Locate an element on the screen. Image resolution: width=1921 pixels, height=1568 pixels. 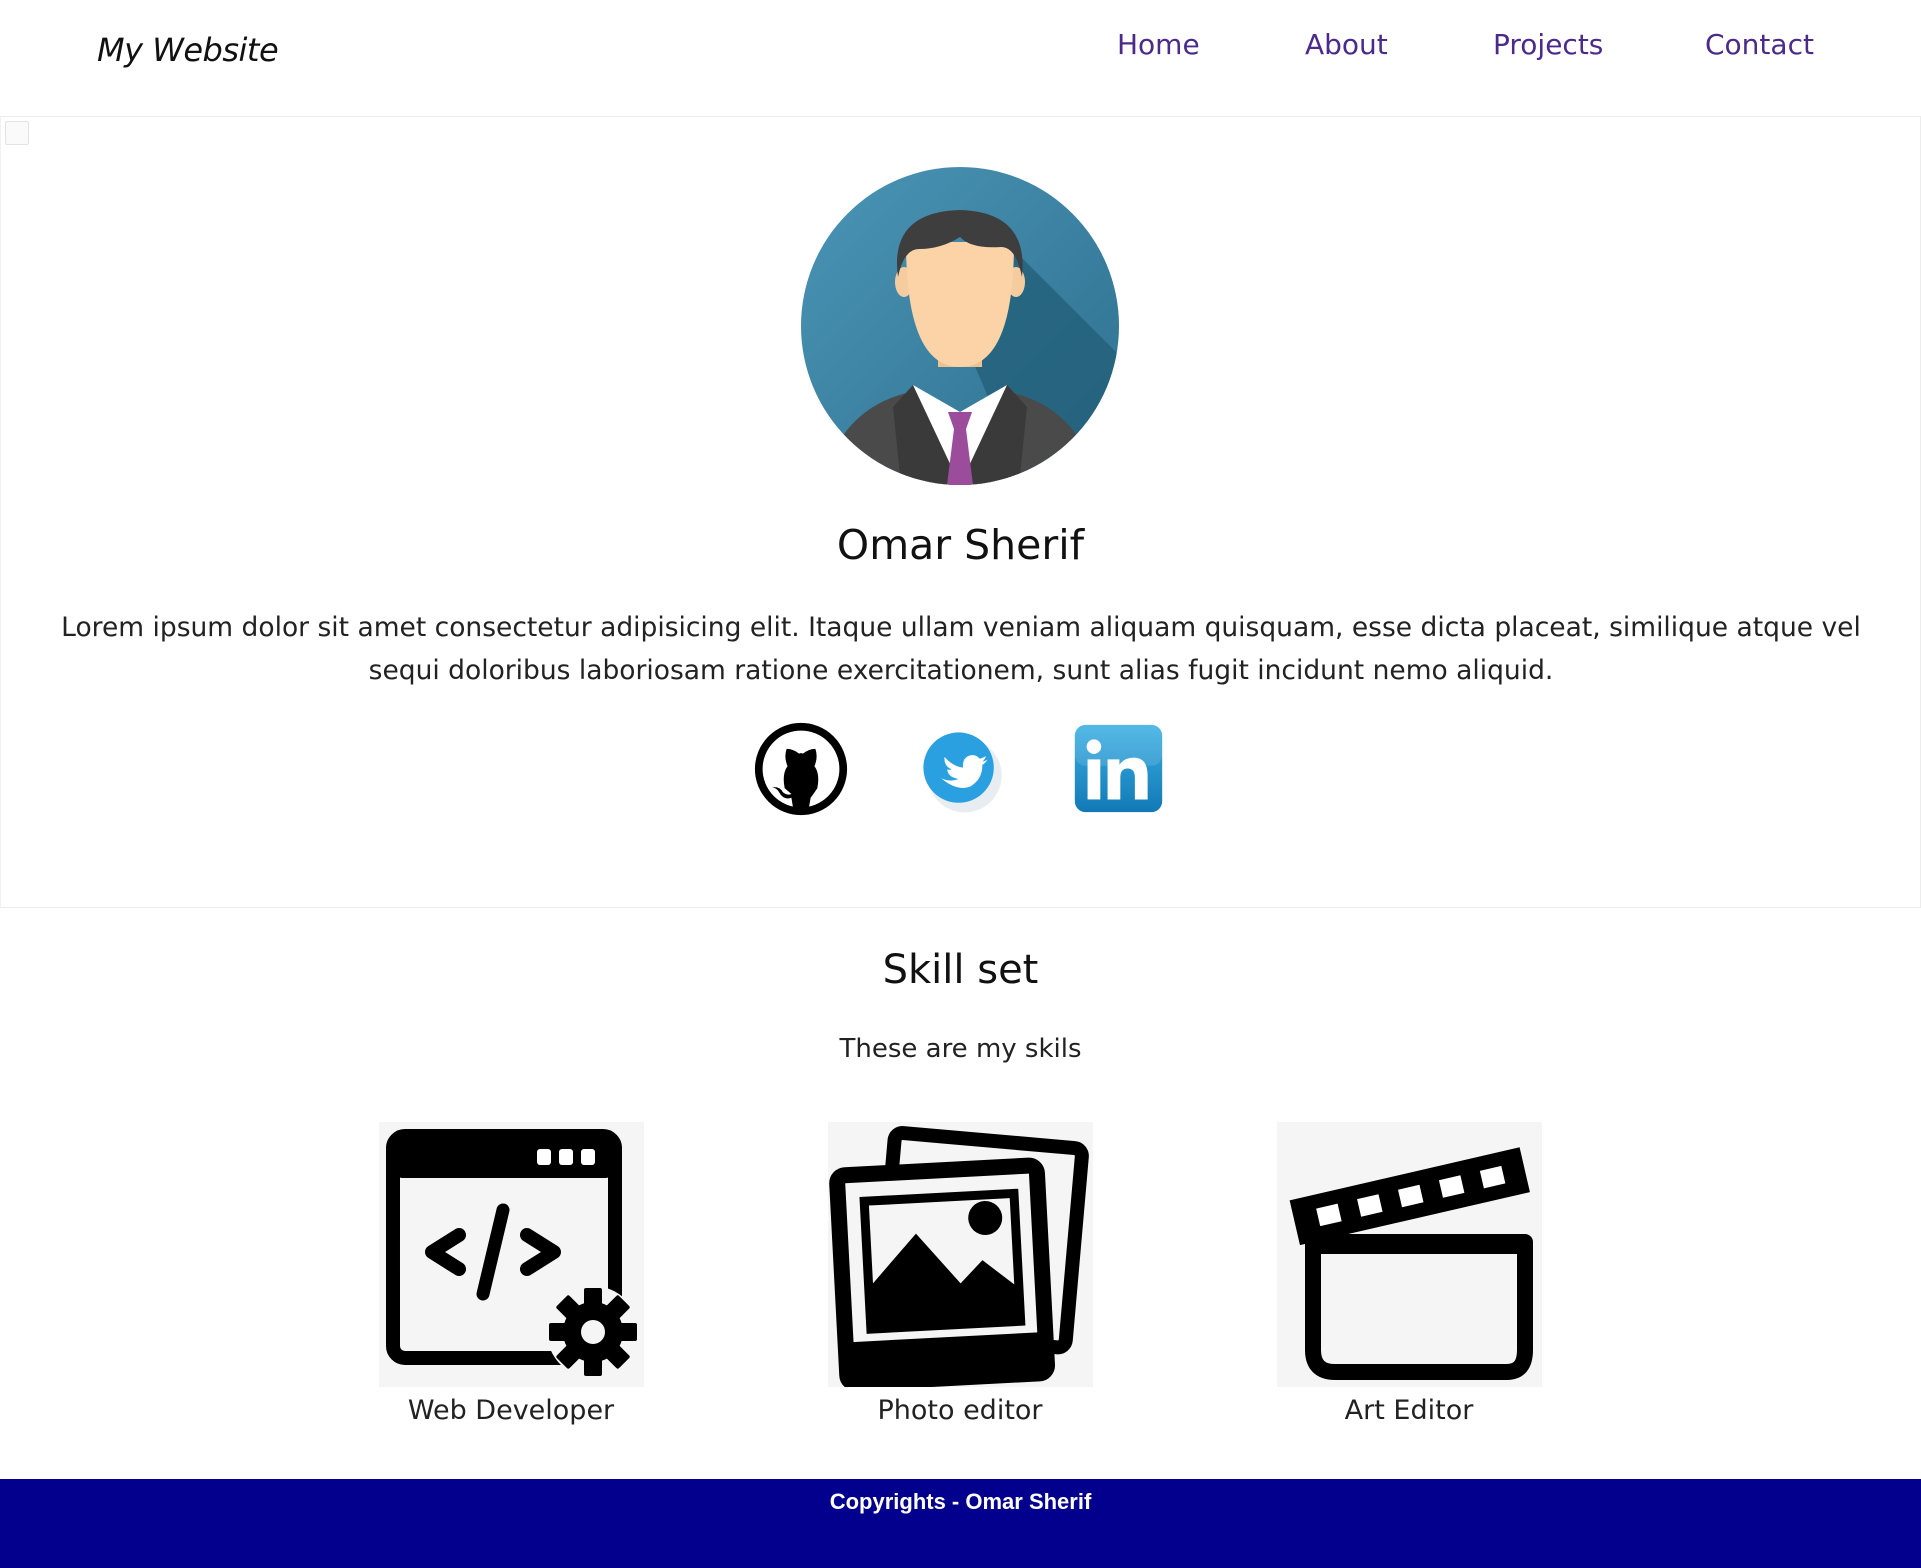
footer: Copyrights - Omar Sherif is located at coordinates (960, 1523).